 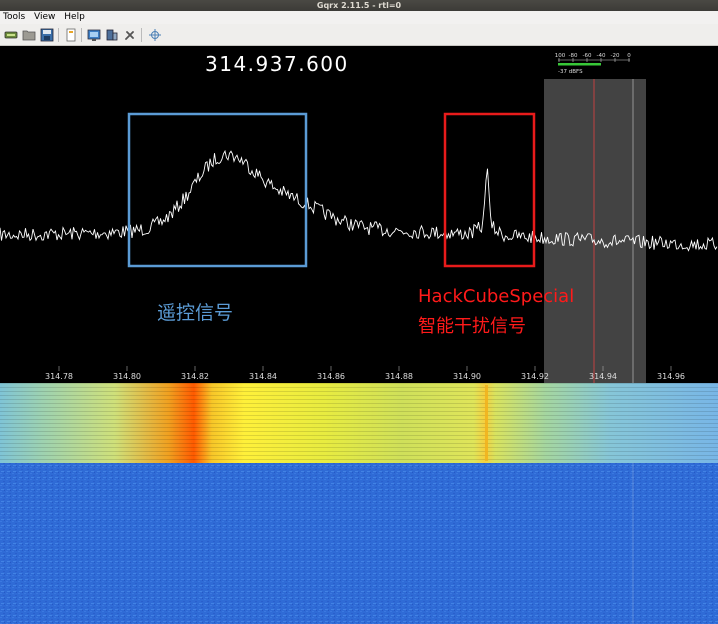 I want to click on frequency-tick-label: 314.88, so click(x=399, y=376).